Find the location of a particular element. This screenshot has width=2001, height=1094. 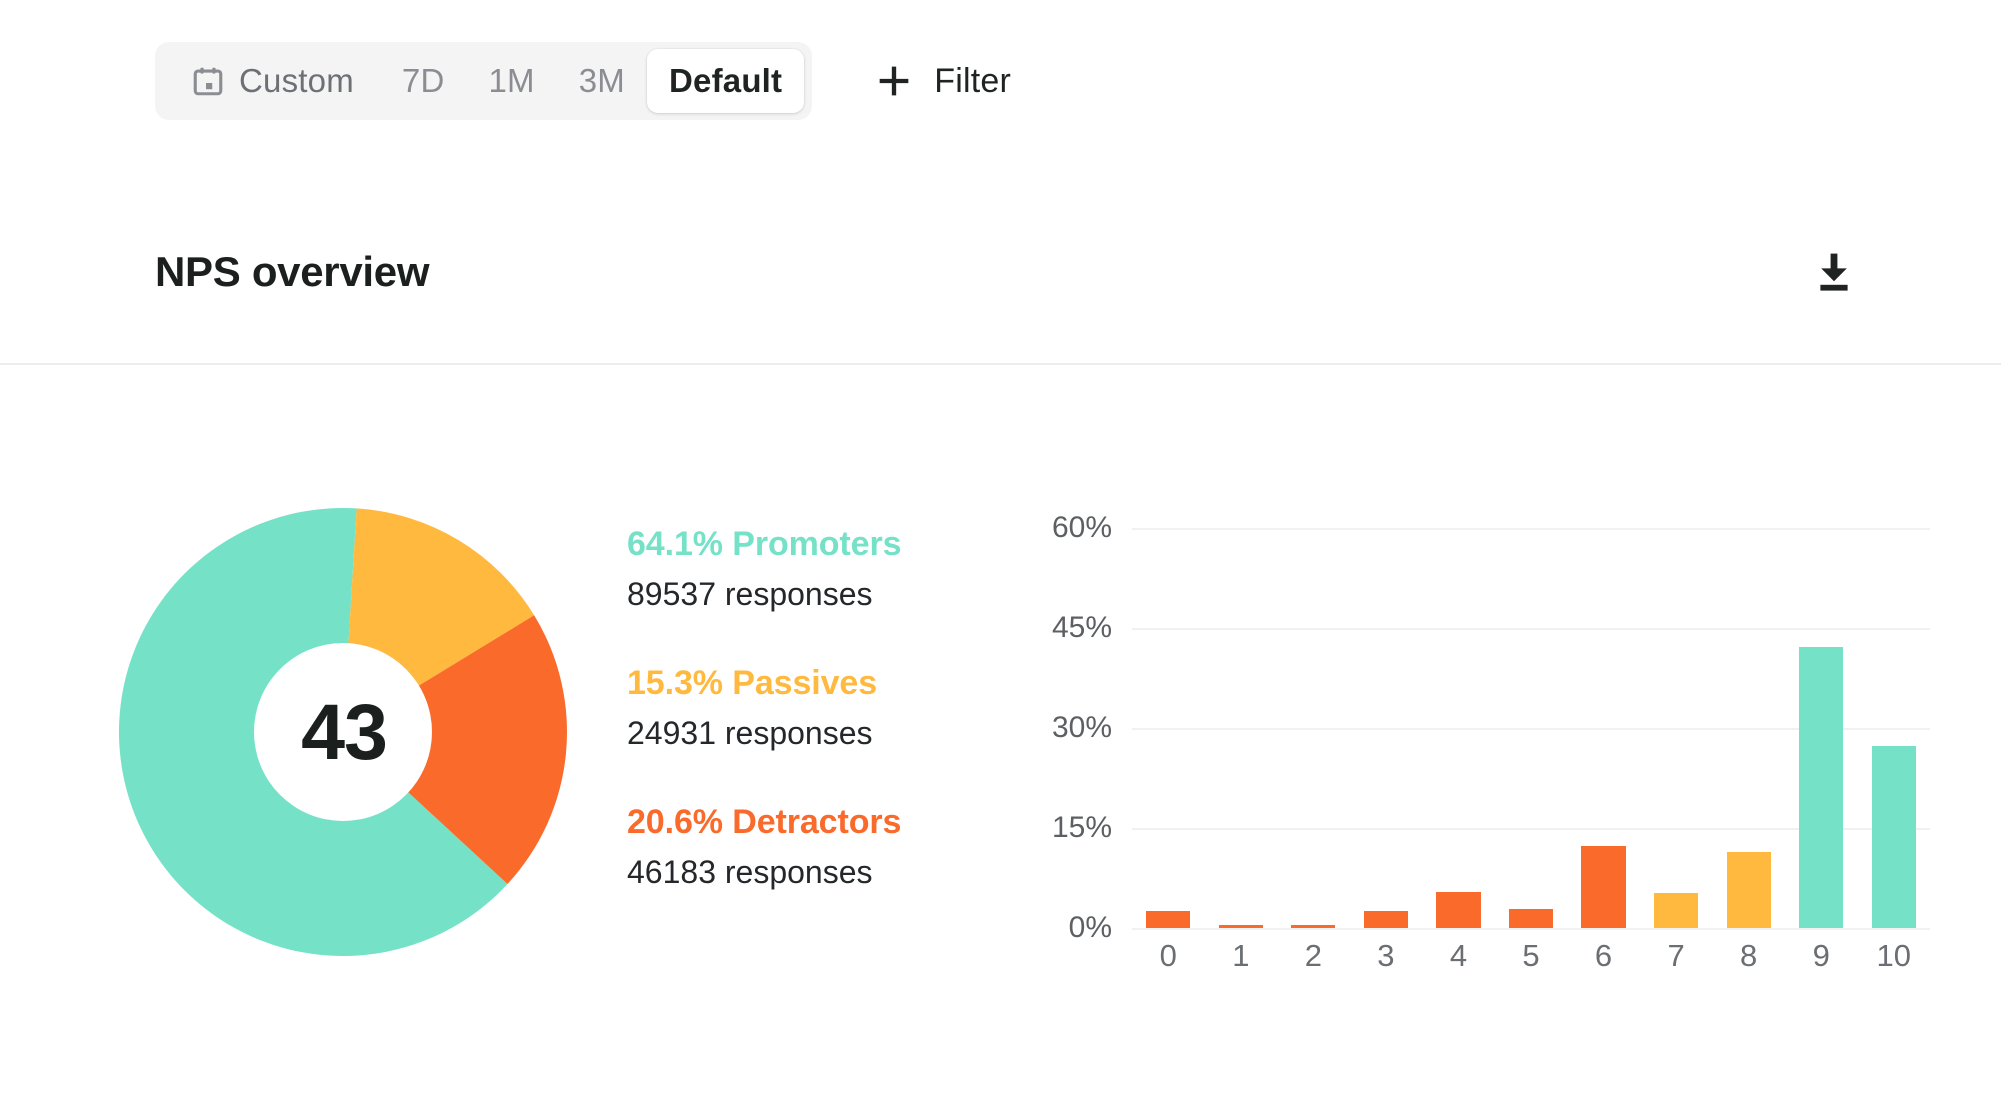

x-tick-label: 3 is located at coordinates (1386, 955).